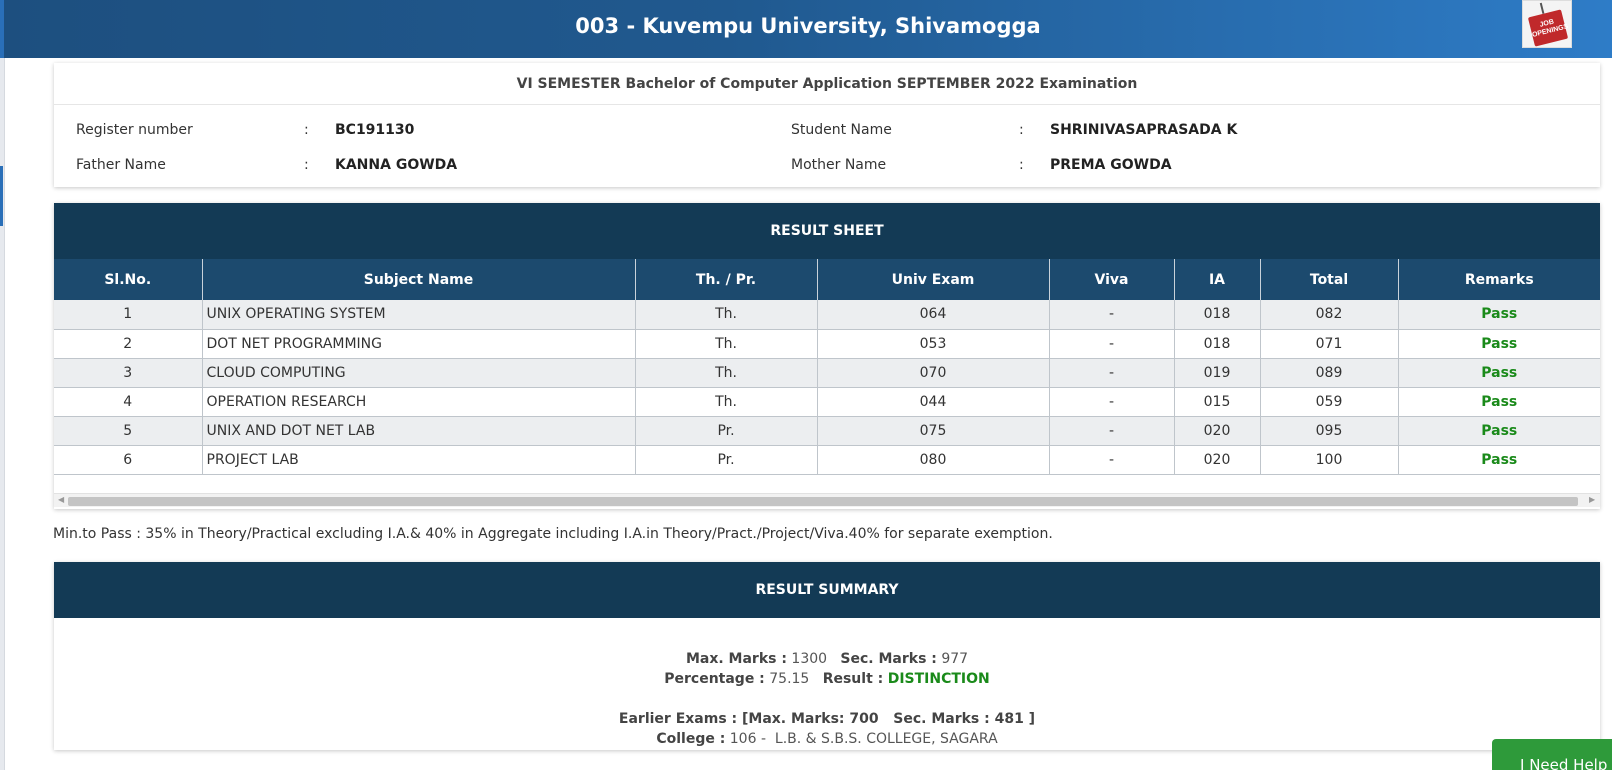 Image resolution: width=1612 pixels, height=770 pixels. I want to click on cell-slno: 5, so click(128, 431).